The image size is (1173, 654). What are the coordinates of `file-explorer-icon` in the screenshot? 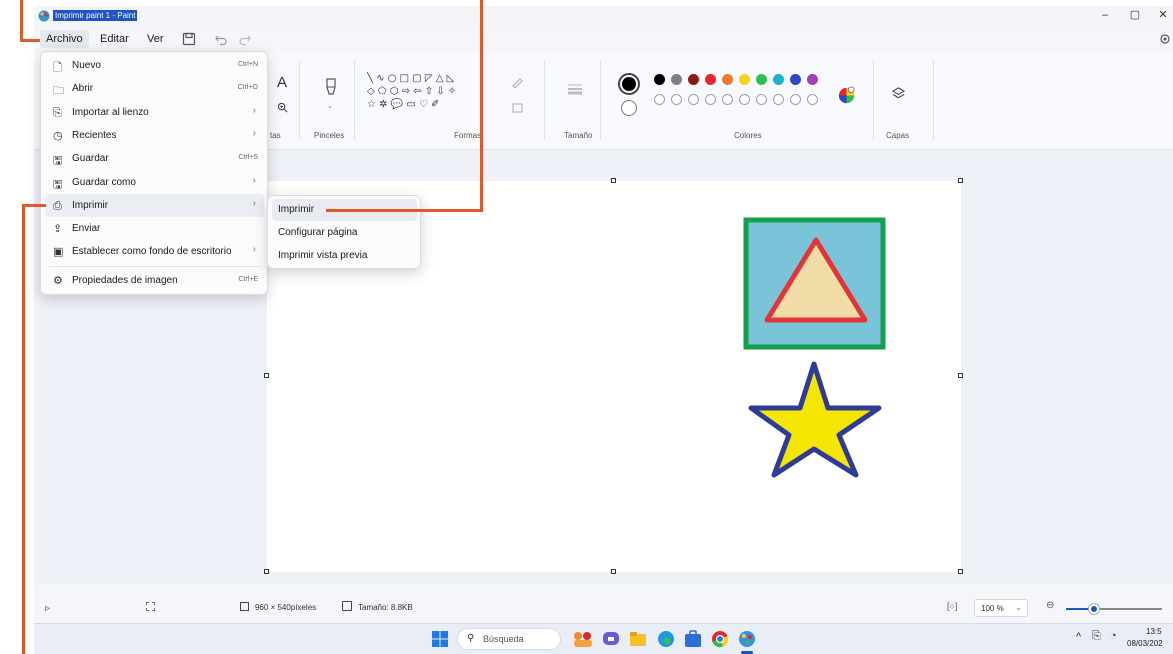 It's located at (638, 639).